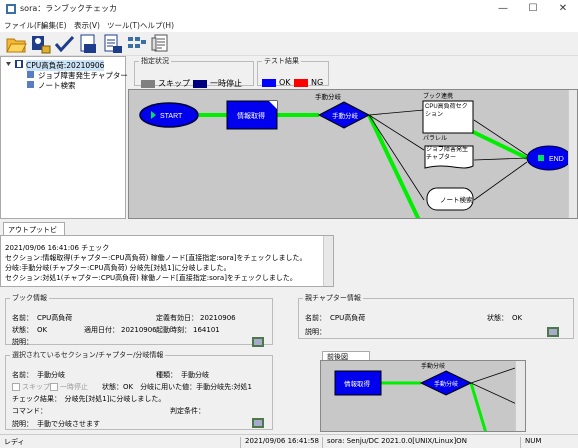  Describe the element at coordinates (177, 387) in the screenshot. I see `sel-status-text: 状態：OK 分岐に用いた値：手動分岐先:対処1` at that location.